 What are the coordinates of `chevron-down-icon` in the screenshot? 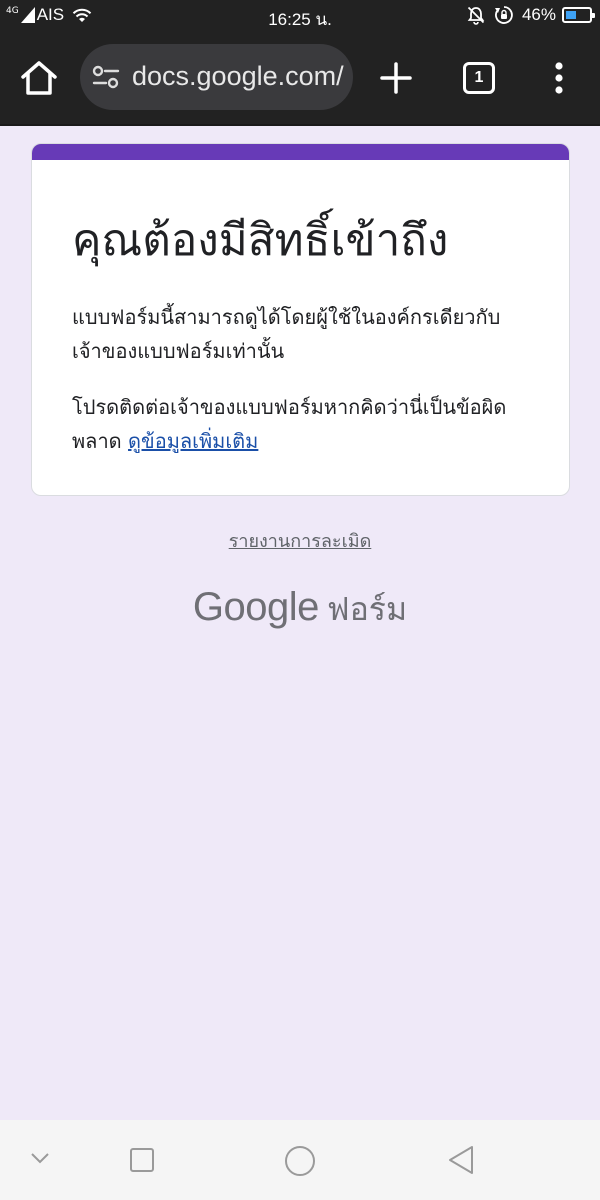 It's located at (40, 1158).